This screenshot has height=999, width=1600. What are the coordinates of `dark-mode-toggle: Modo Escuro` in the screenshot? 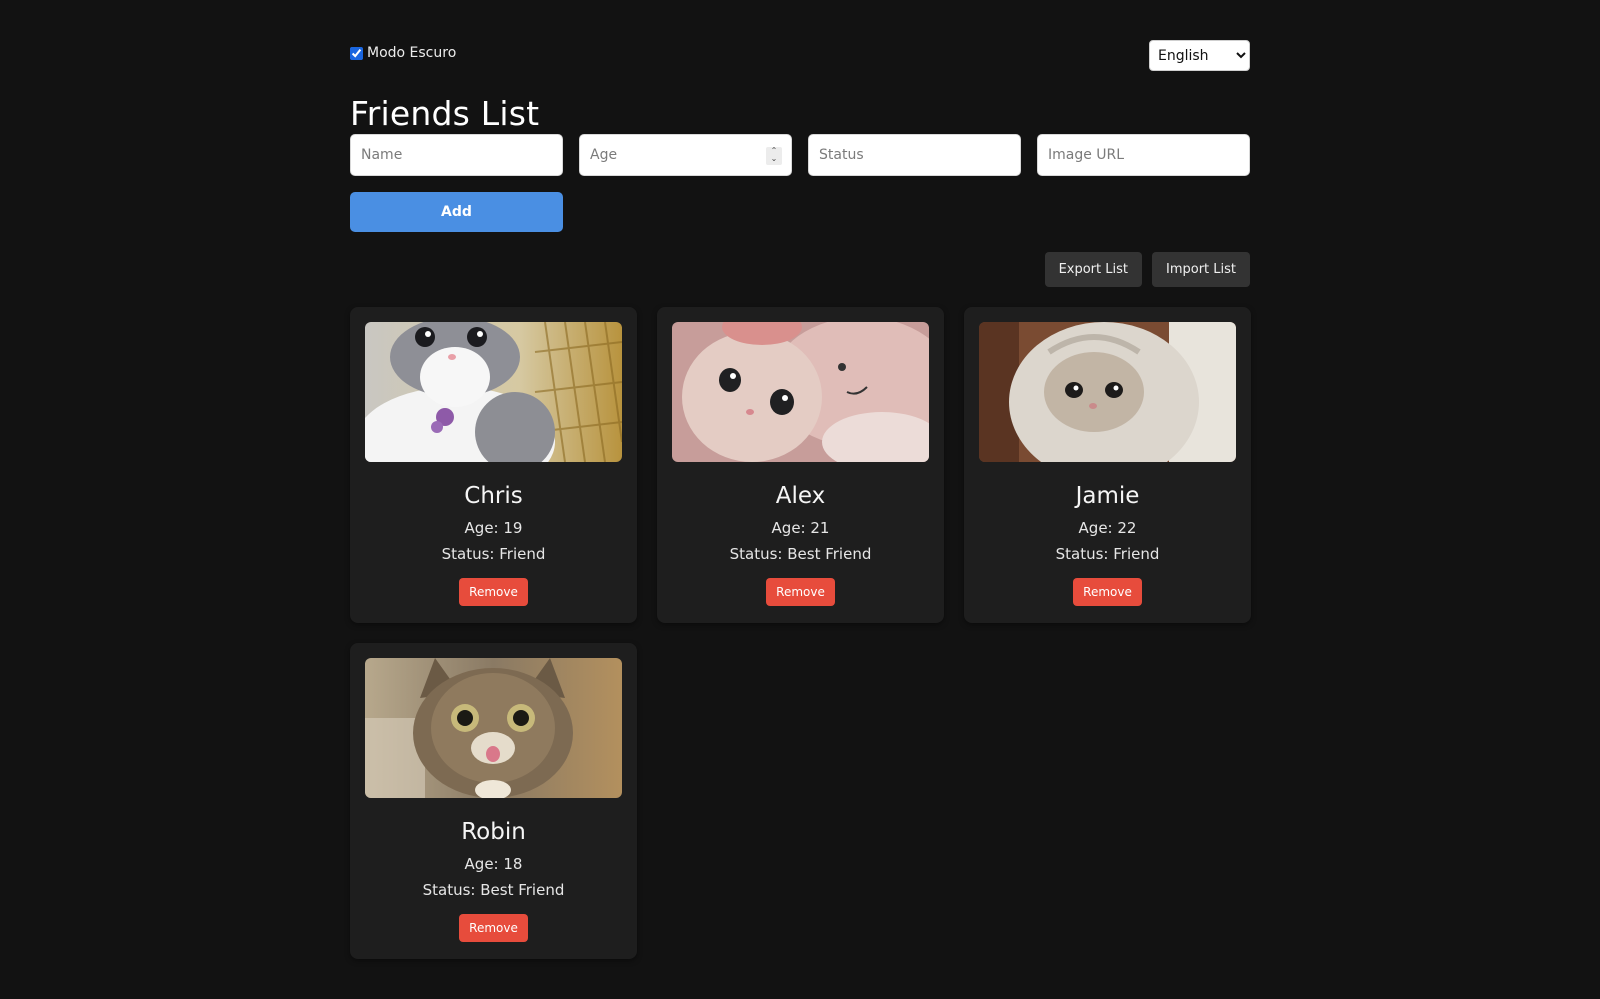 It's located at (403, 53).